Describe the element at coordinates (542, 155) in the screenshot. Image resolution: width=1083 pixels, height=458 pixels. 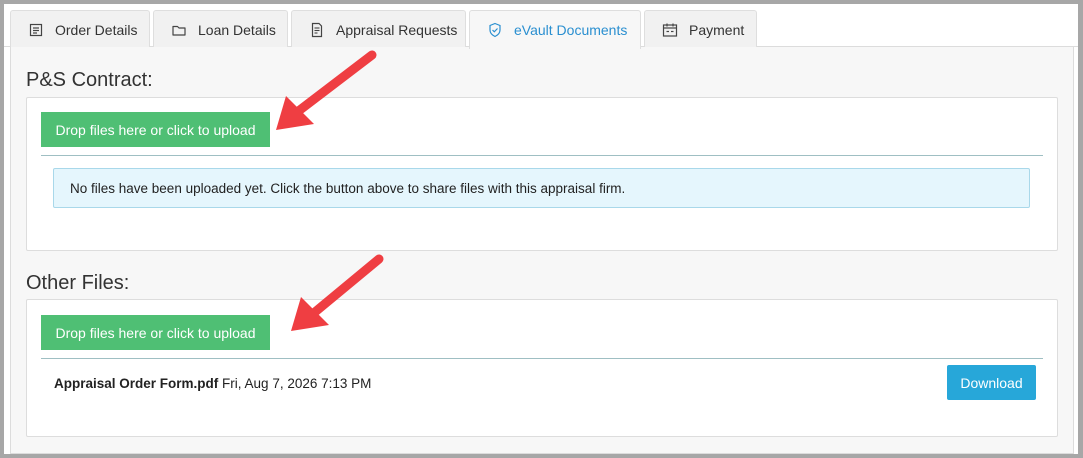
I see `ps-contract-divider` at that location.